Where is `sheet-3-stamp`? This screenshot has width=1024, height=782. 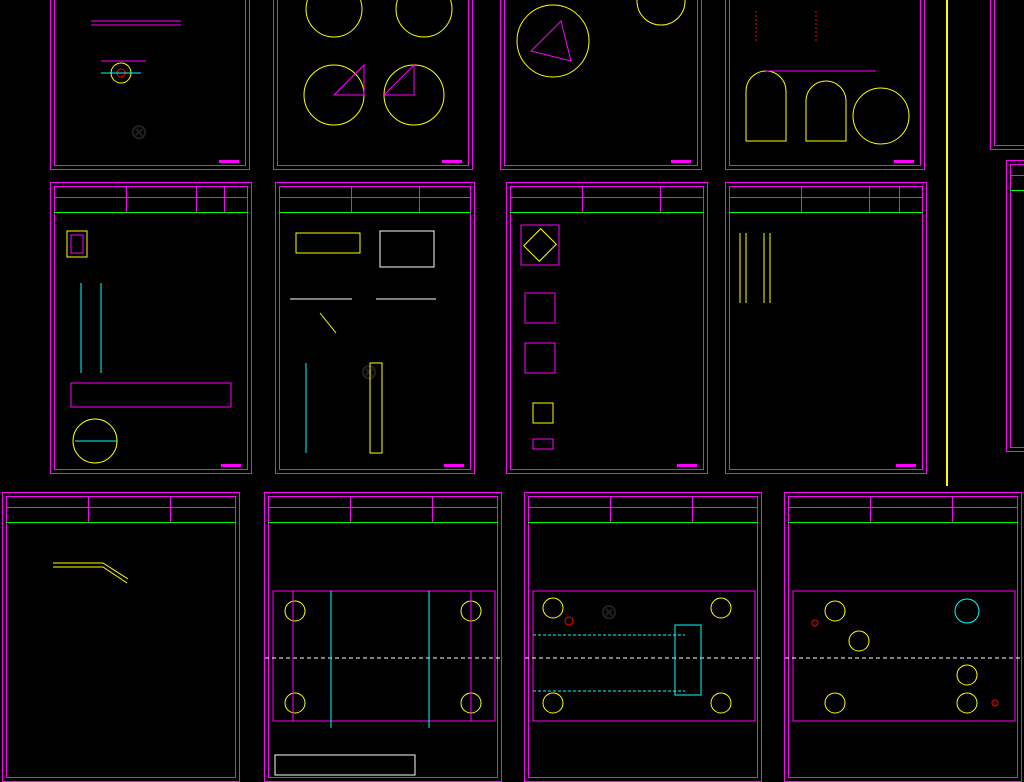
sheet-3-stamp is located at coordinates (681, 161).